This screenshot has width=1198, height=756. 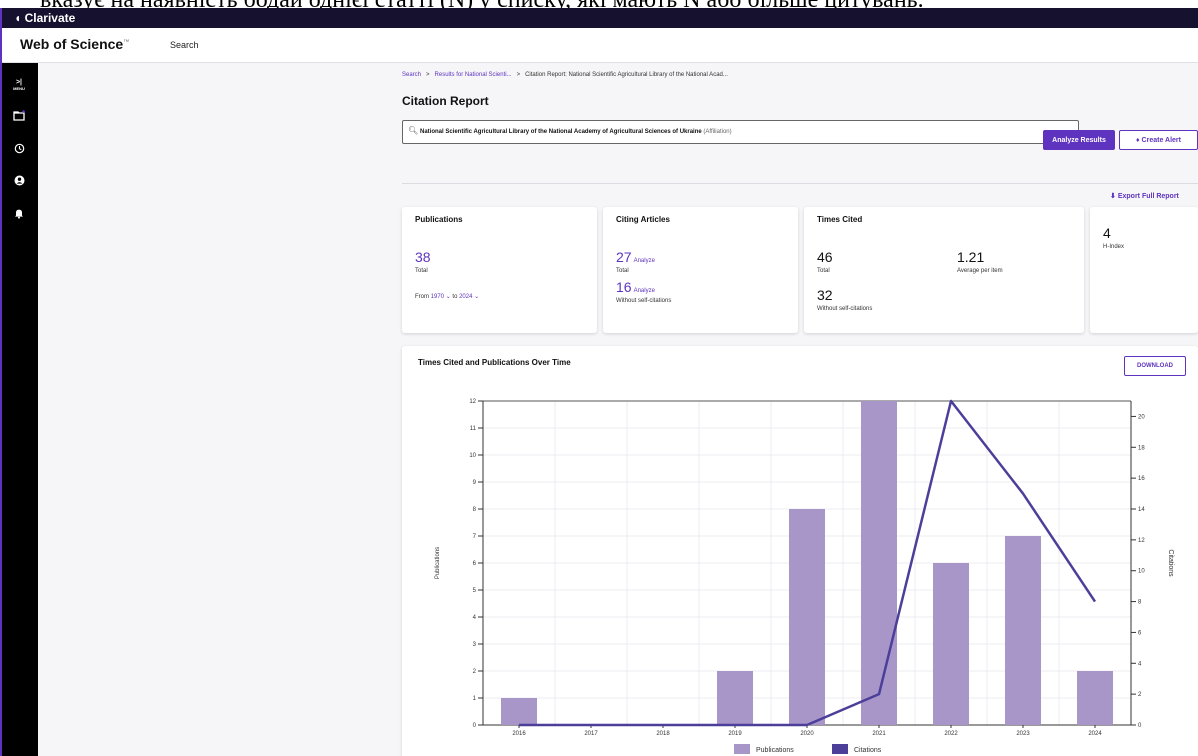 I want to click on bell-icon, so click(x=19, y=214).